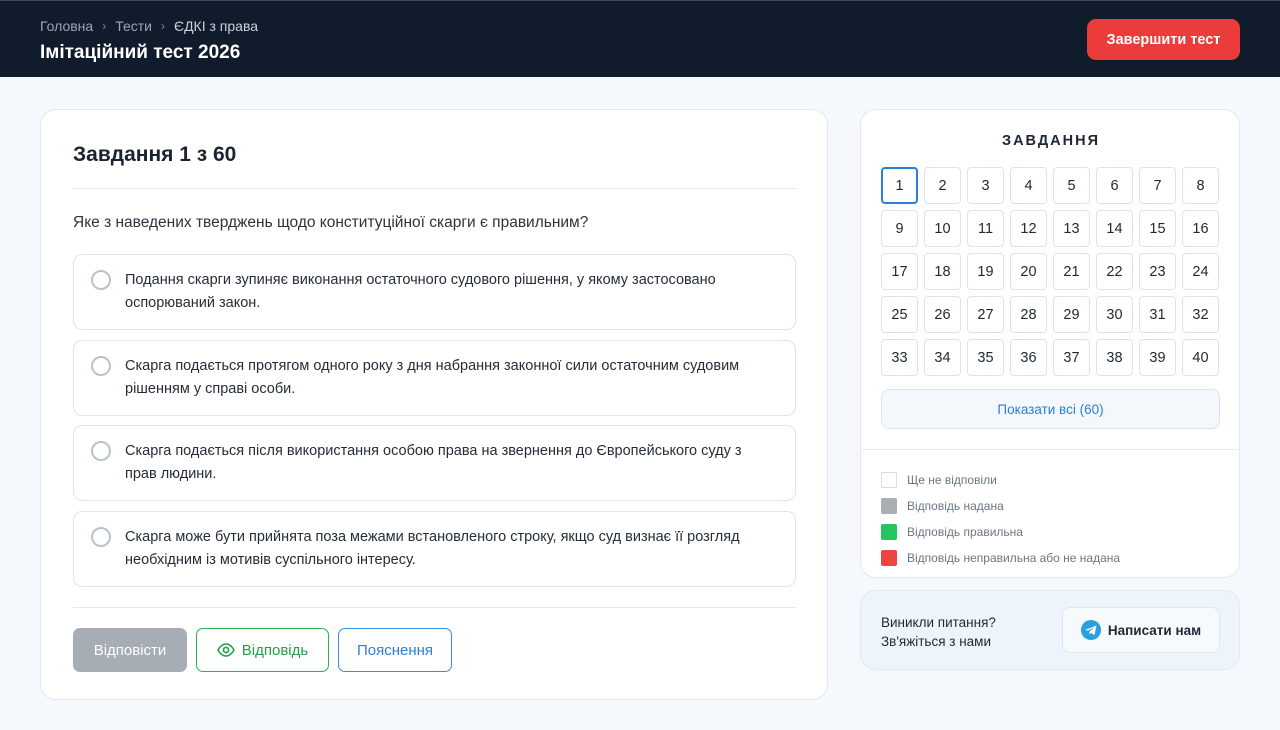 This screenshot has width=1280, height=730. Describe the element at coordinates (899, 314) in the screenshot. I see `question-number-25: 25` at that location.